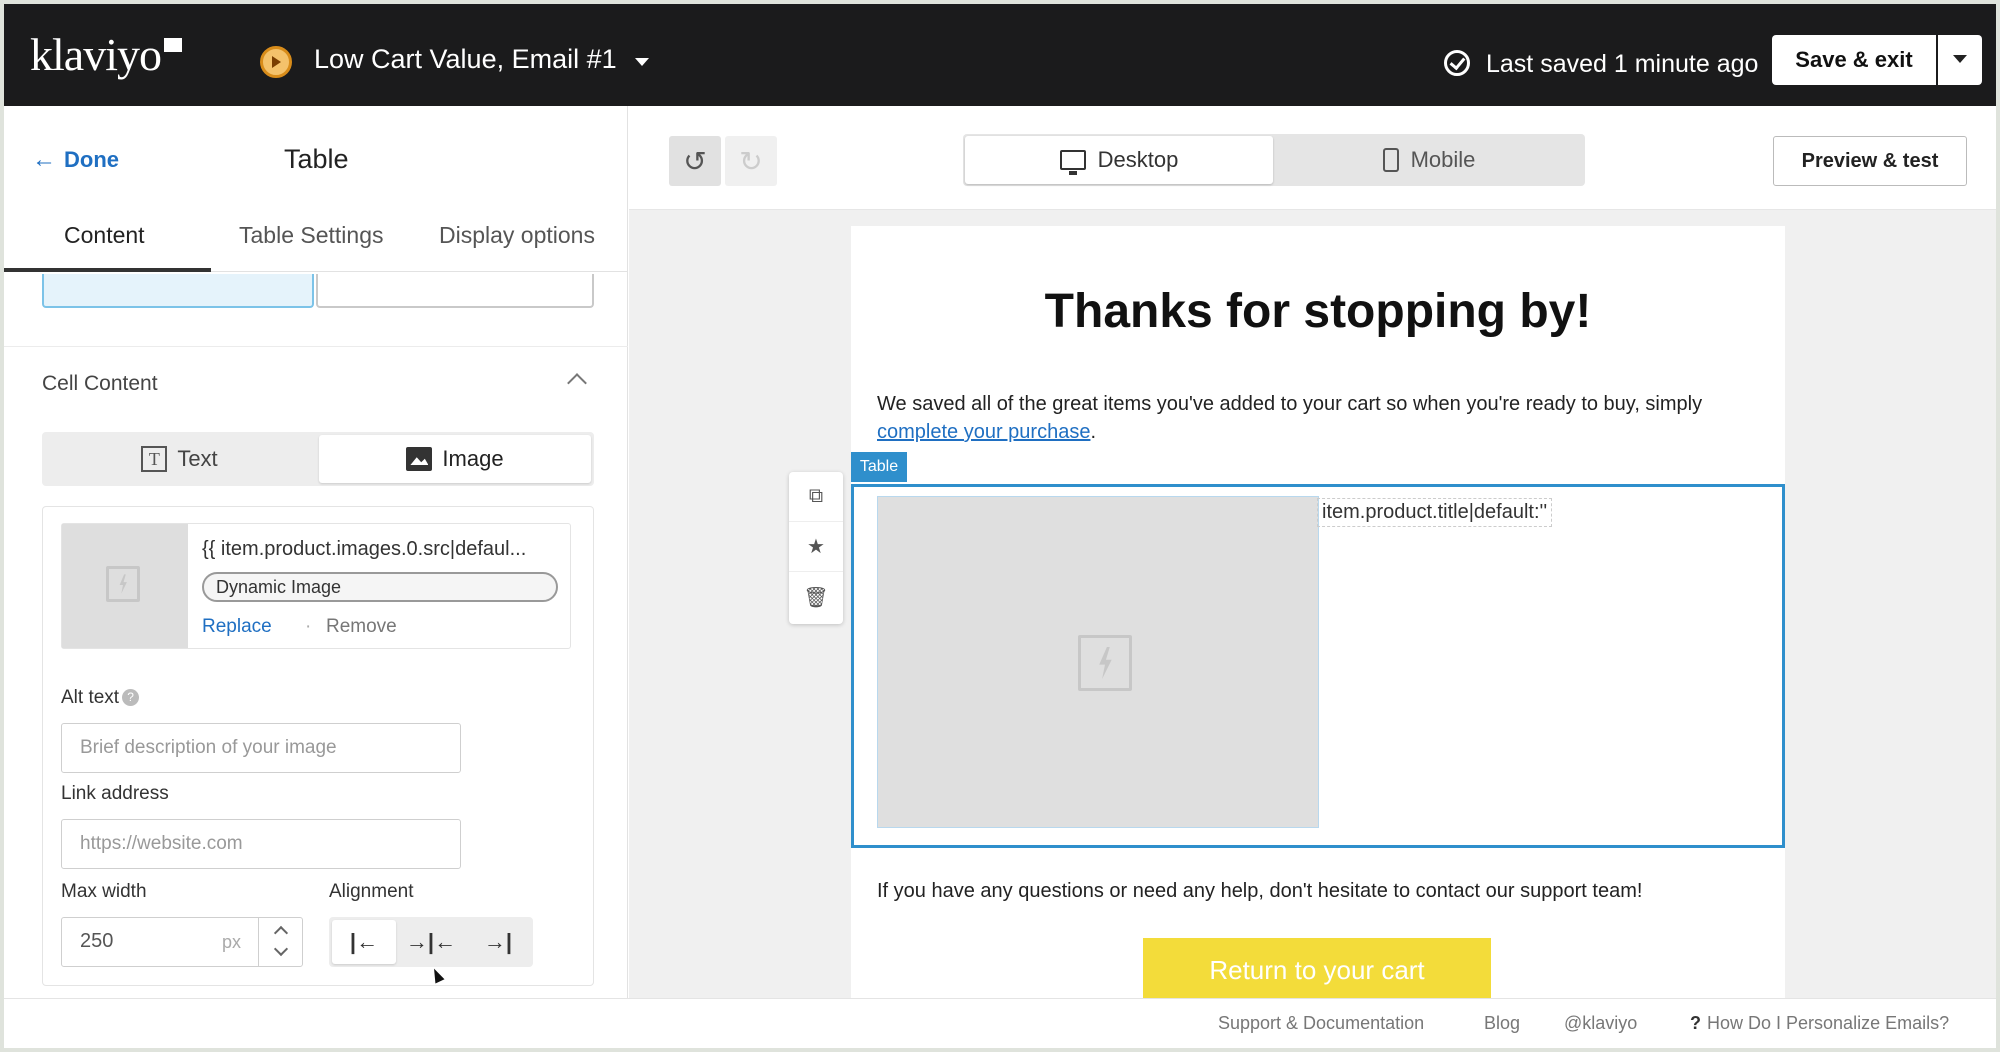  I want to click on image-thumbnail, so click(125, 586).